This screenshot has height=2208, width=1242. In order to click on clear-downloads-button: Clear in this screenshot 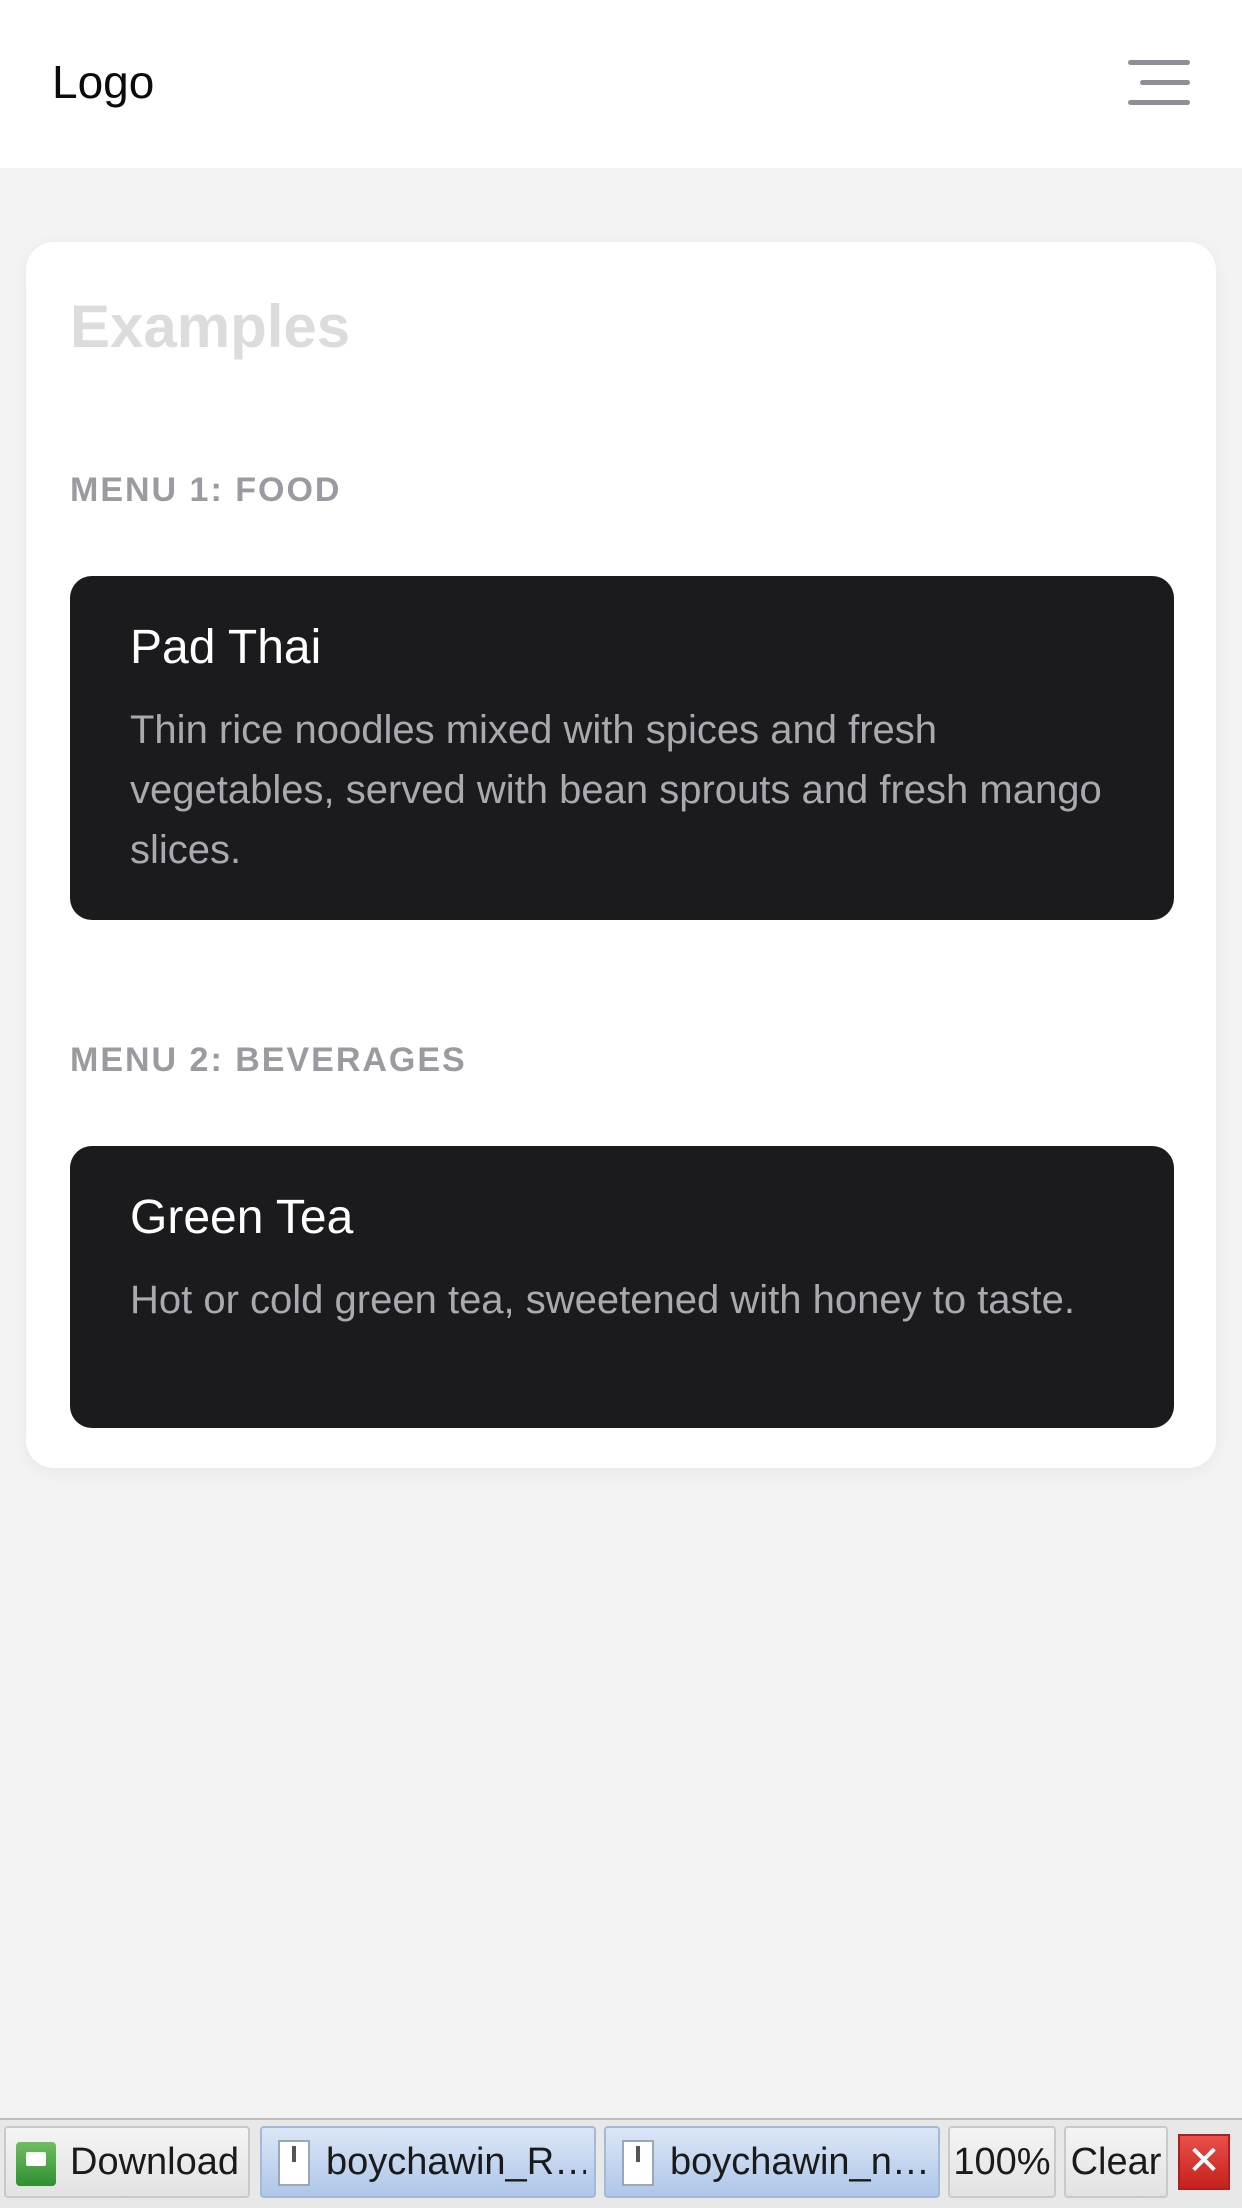, I will do `click(1116, 2162)`.